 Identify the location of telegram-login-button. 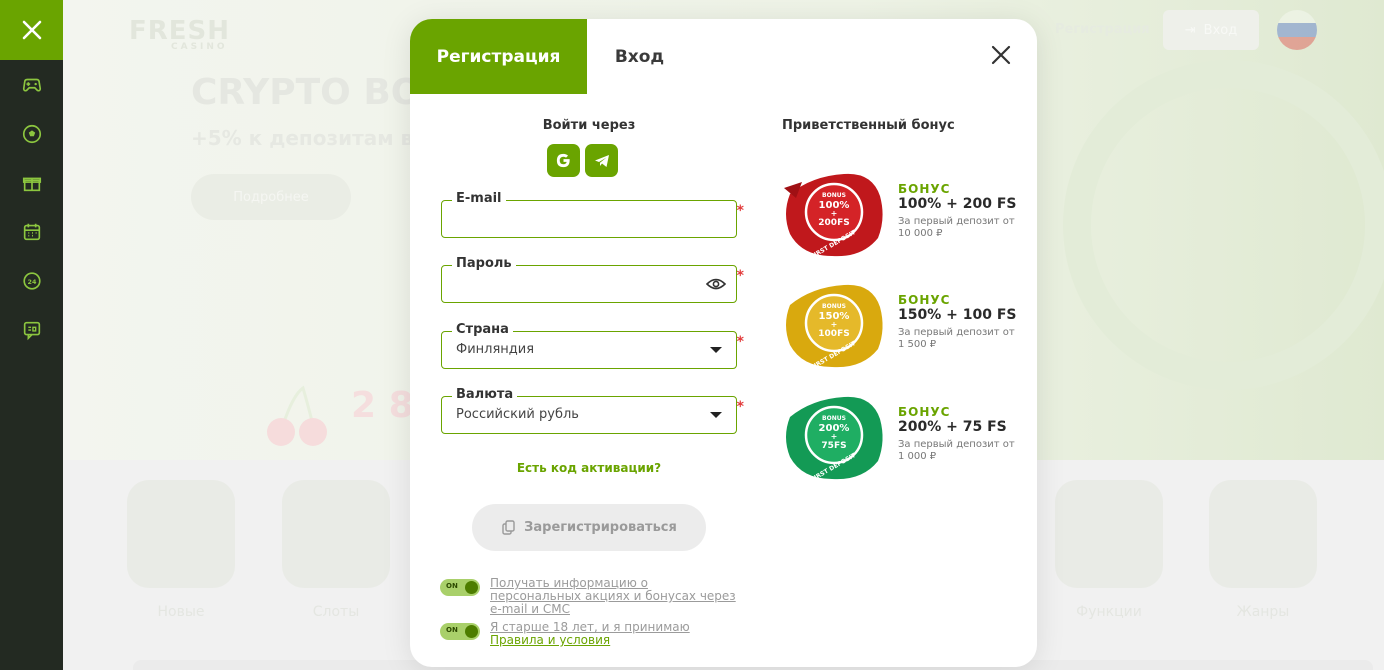
(601, 160).